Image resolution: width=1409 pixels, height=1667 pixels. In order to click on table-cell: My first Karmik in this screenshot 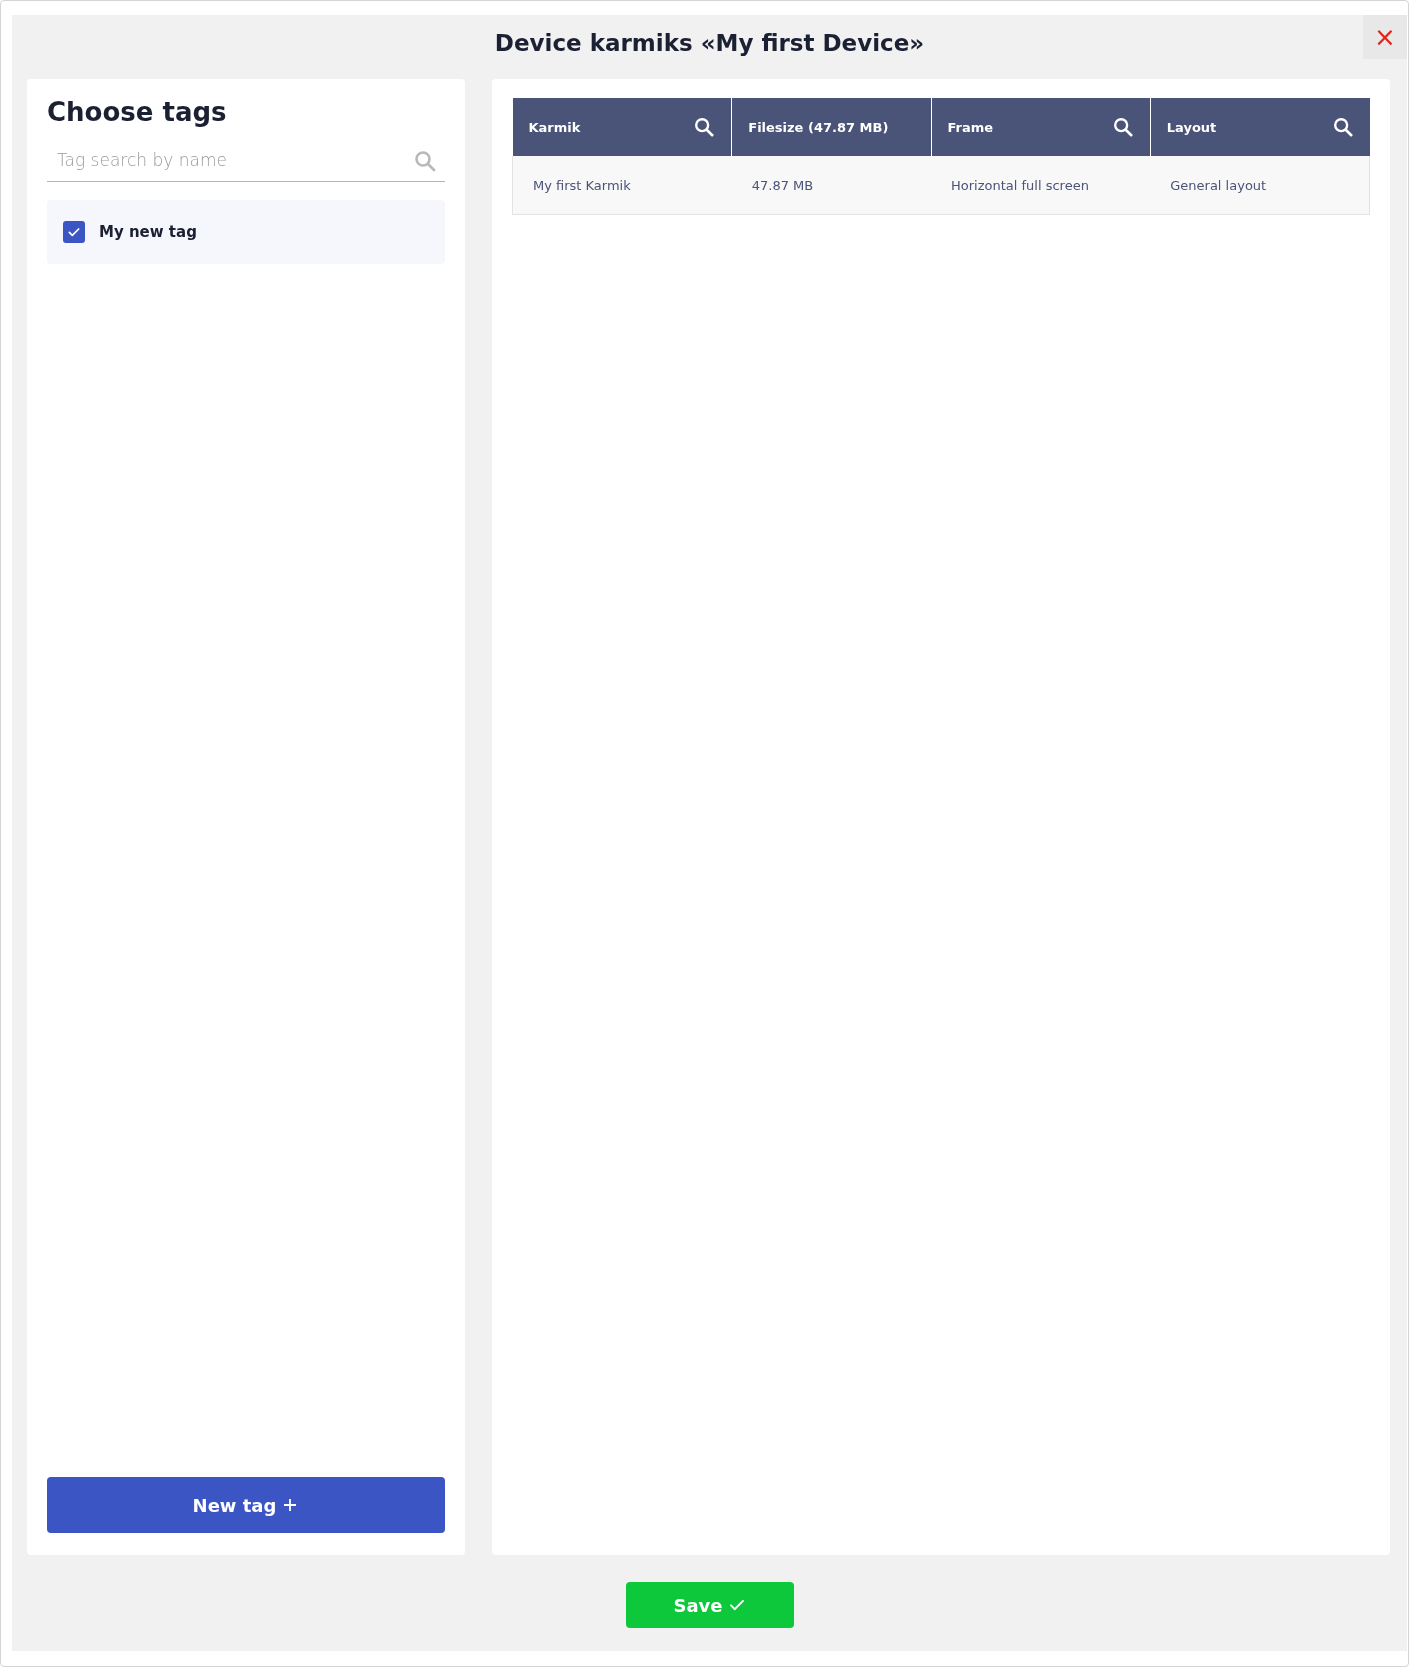, I will do `click(622, 185)`.